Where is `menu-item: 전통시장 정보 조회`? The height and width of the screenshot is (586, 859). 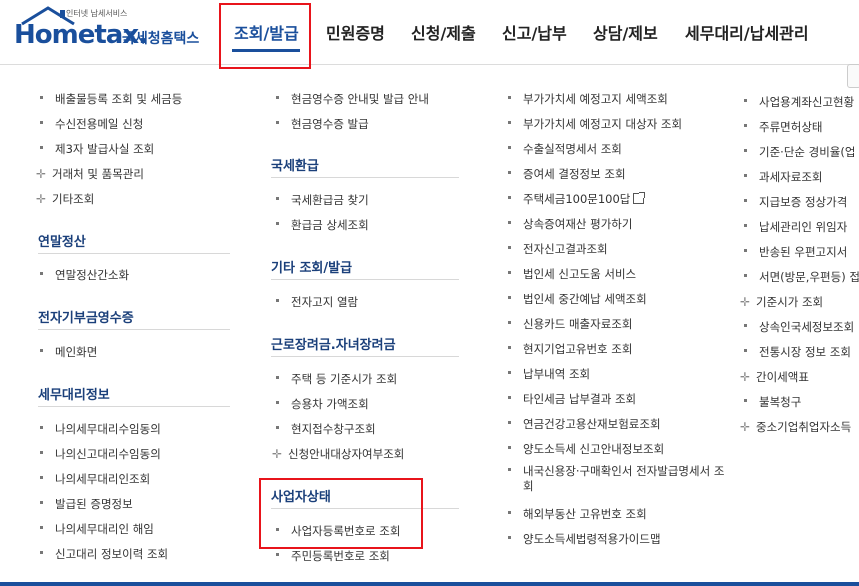
menu-item: 전통시장 정보 조회 is located at coordinates (797, 352).